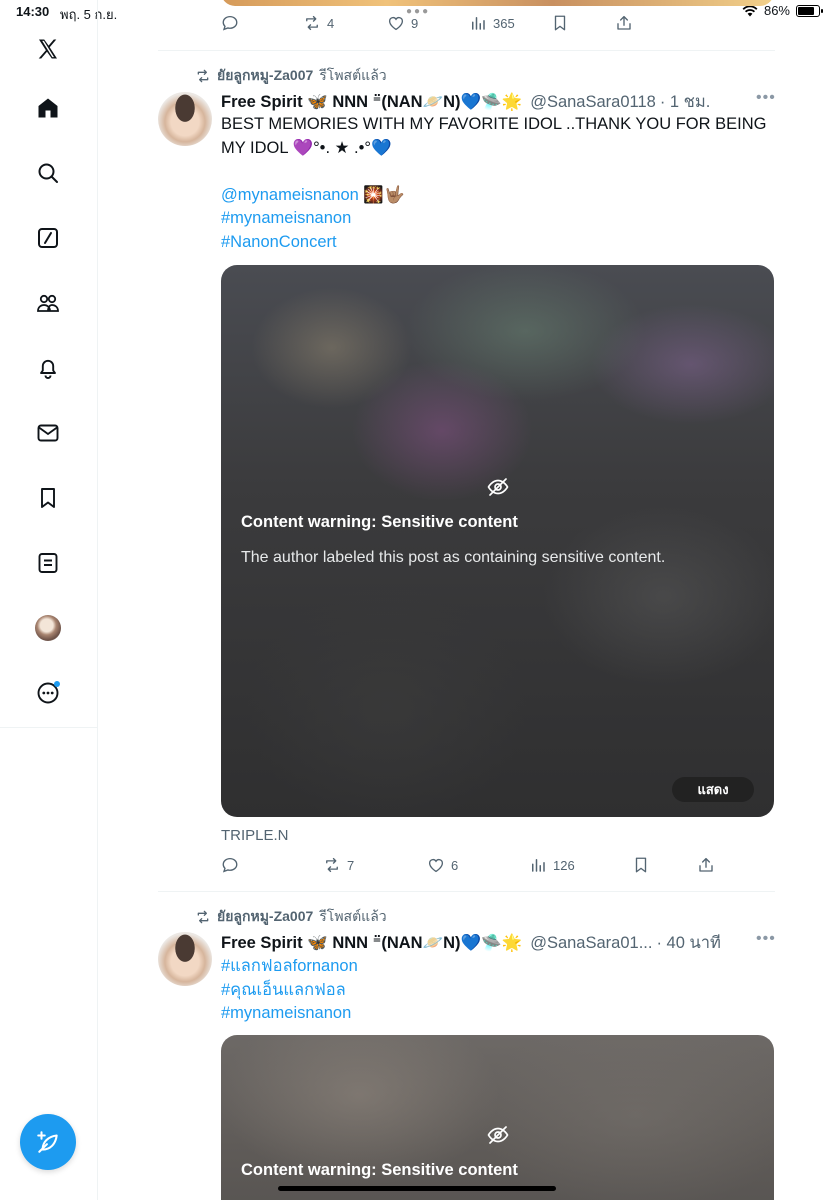 Image resolution: width=834 pixels, height=1200 pixels. I want to click on notifications-icon, so click(48, 368).